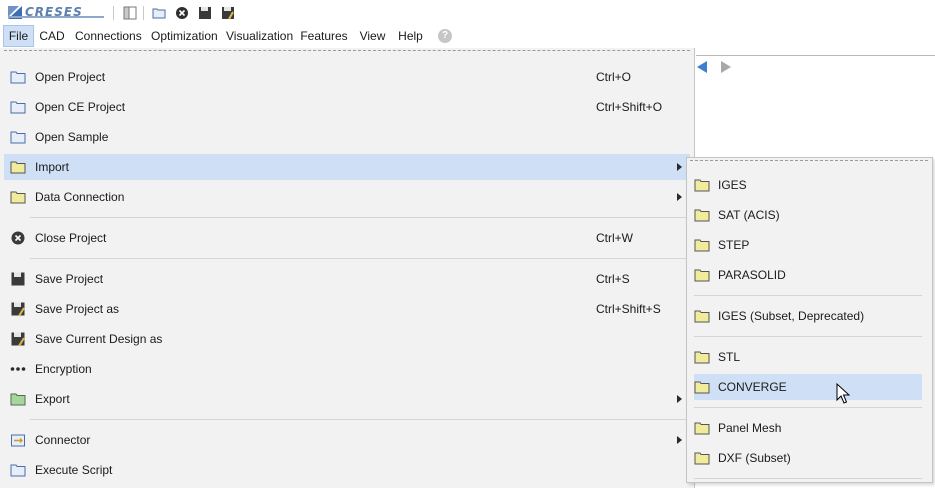 This screenshot has height=488, width=935. Describe the element at coordinates (808, 215) in the screenshot. I see `import-sat-acis: SAT (ACIS)` at that location.